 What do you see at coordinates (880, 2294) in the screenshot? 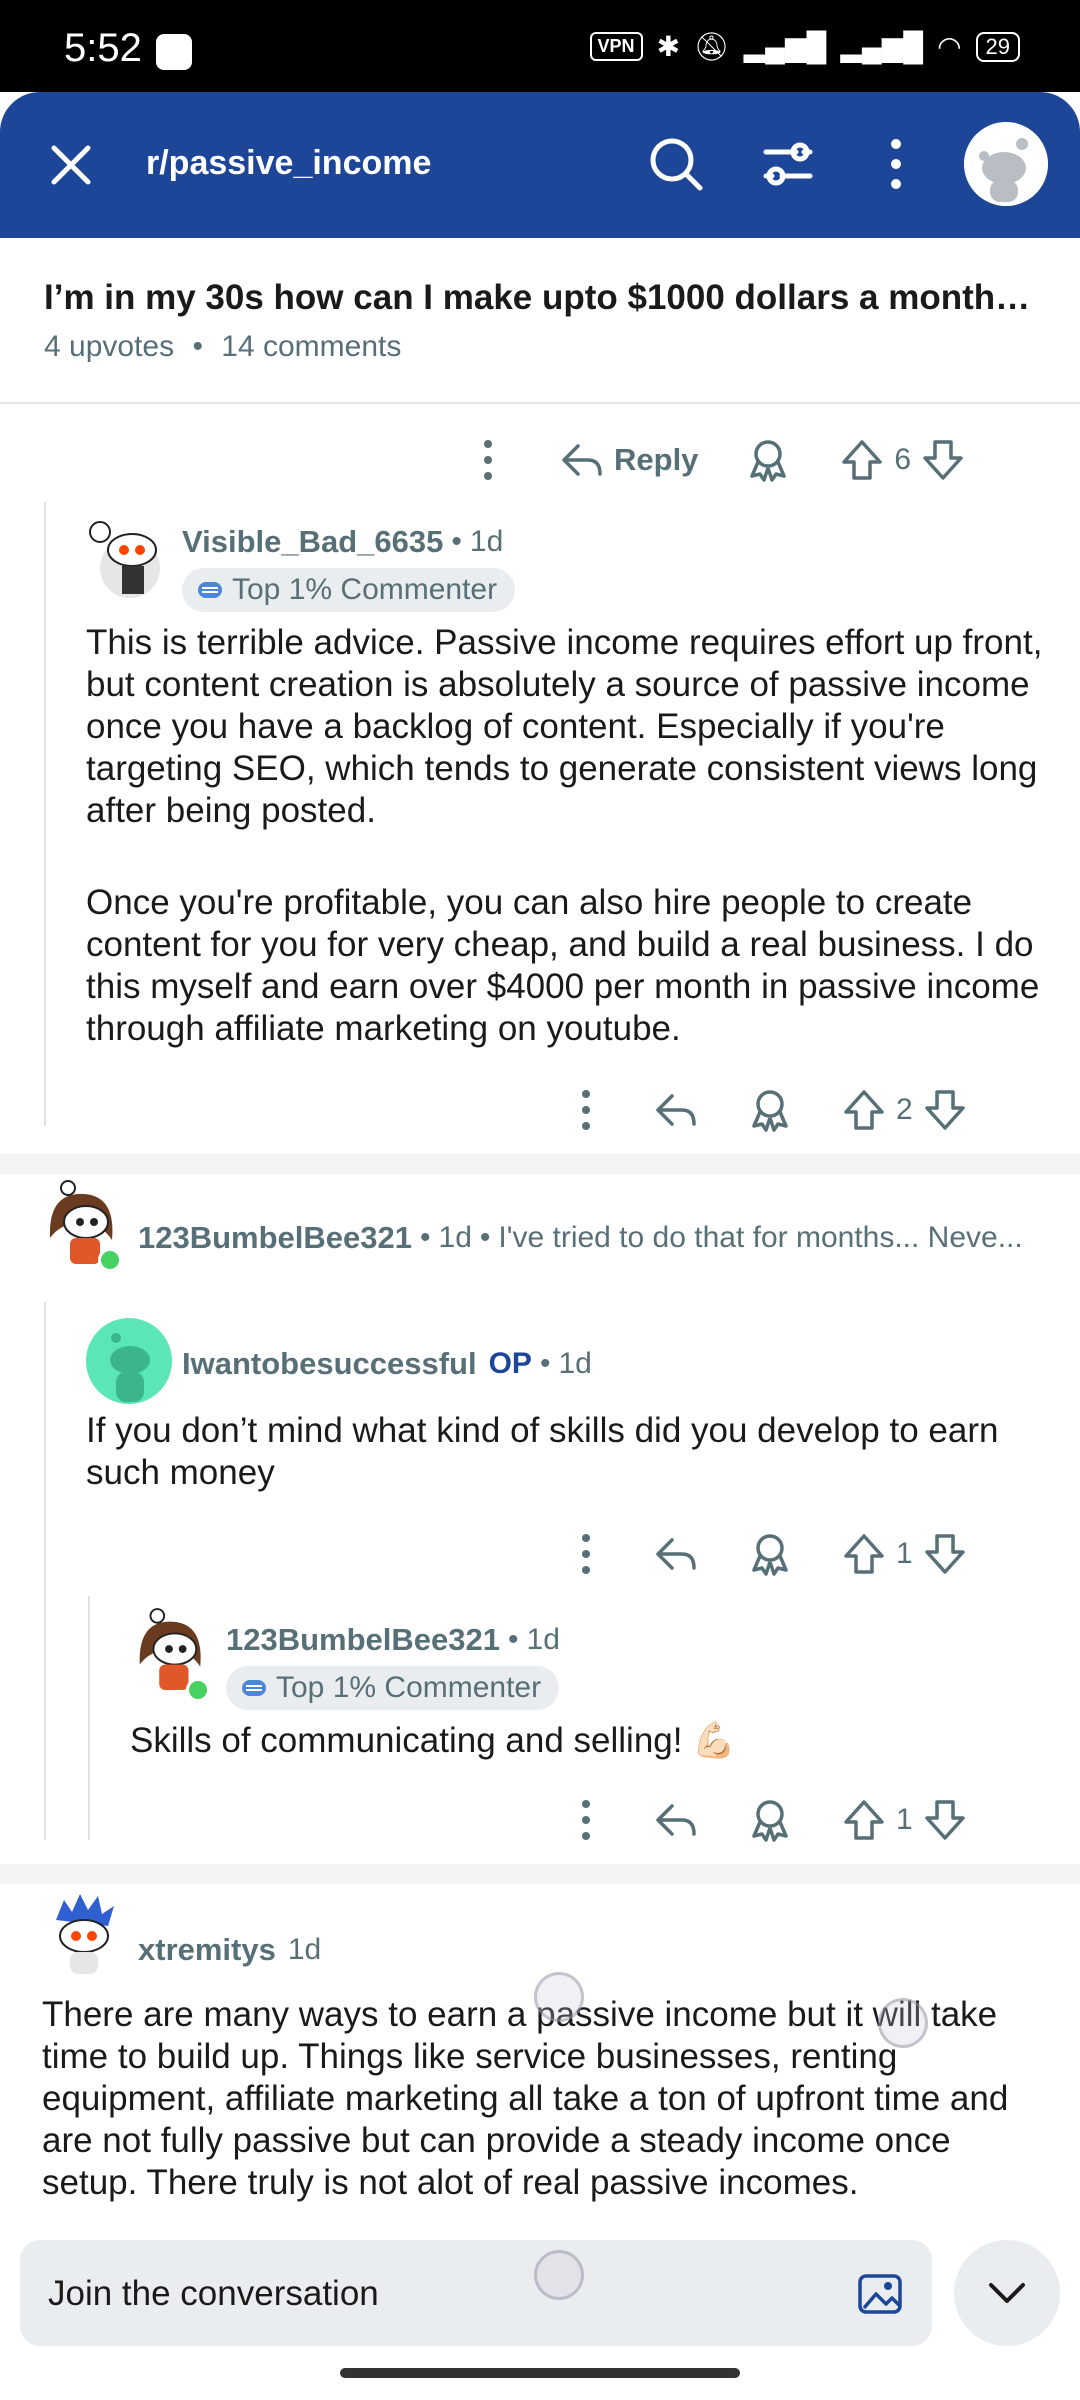
I see `image-upload-icon` at bounding box center [880, 2294].